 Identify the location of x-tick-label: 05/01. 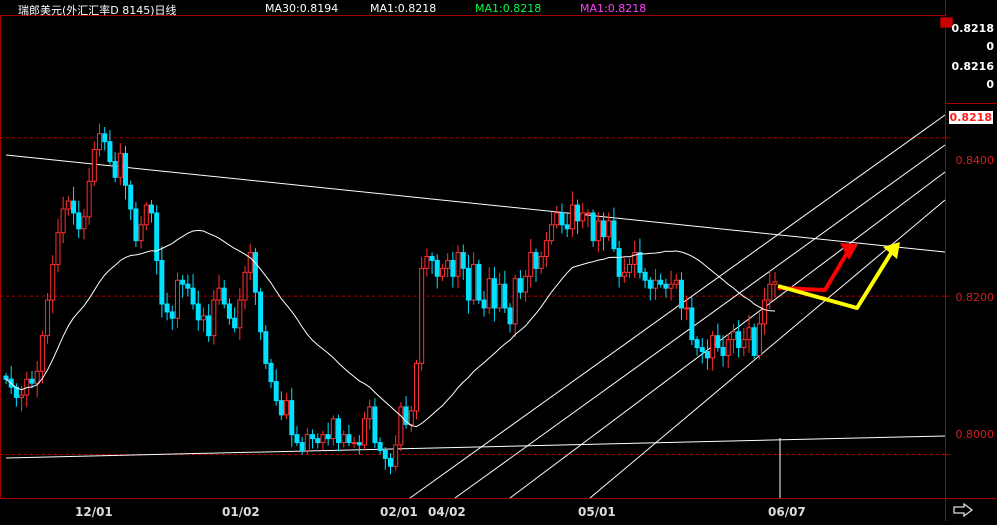
(597, 512).